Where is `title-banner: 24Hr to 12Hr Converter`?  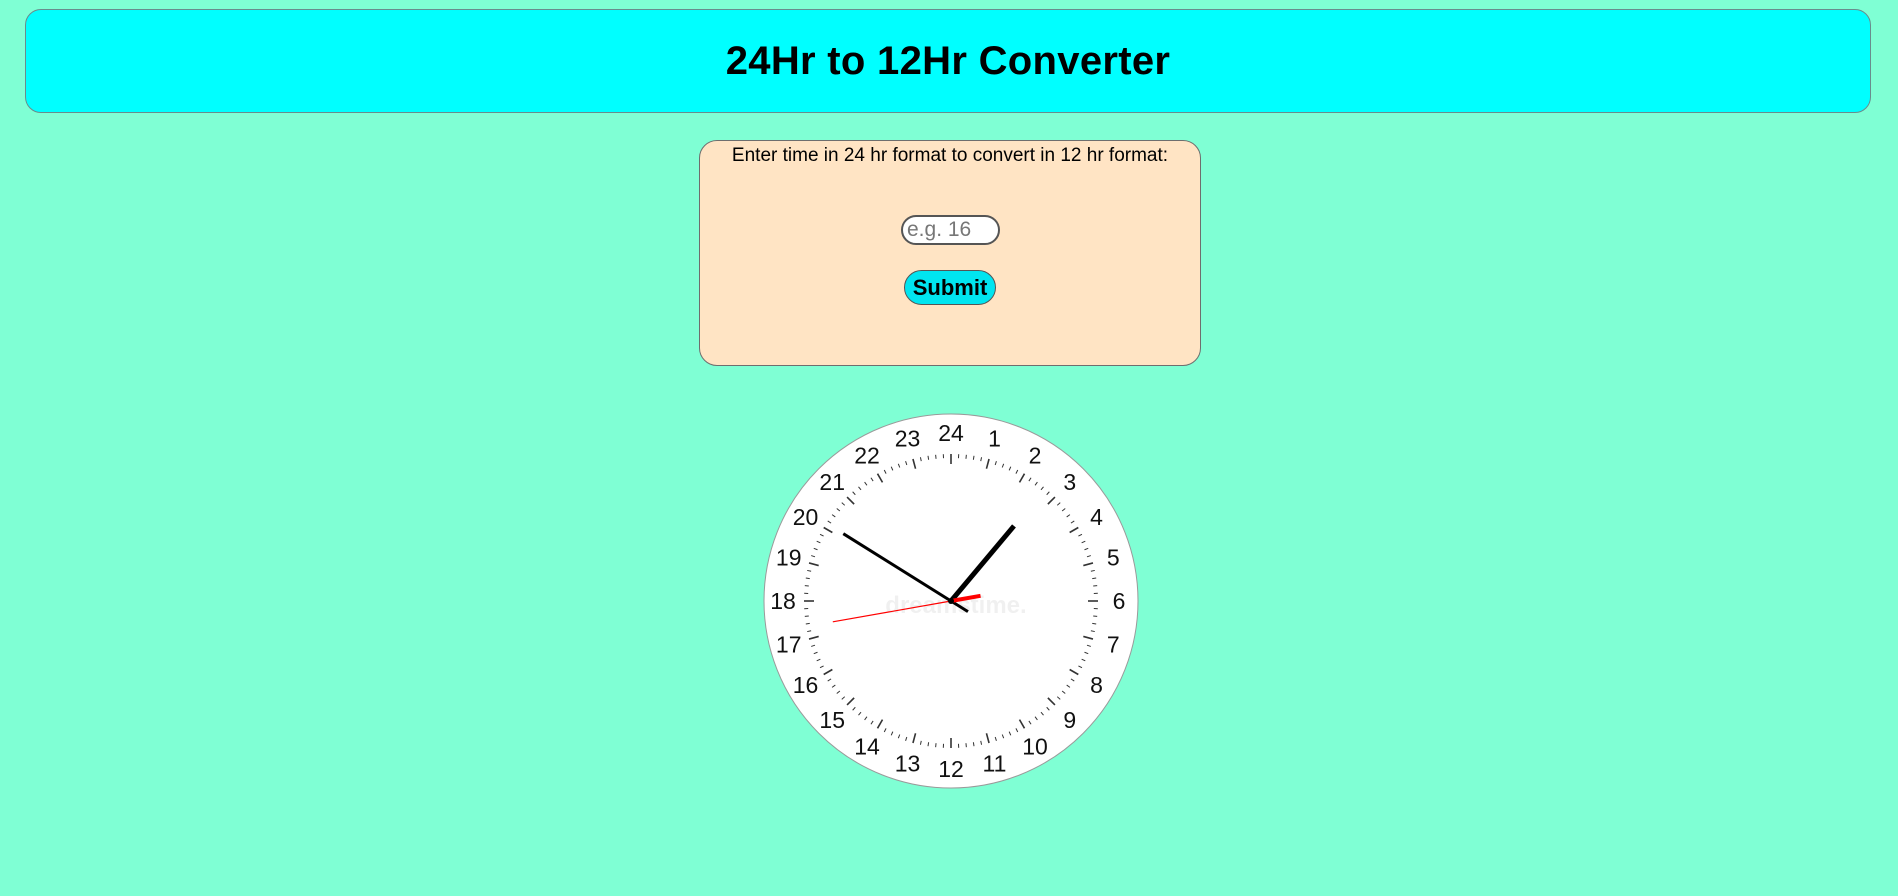 title-banner: 24Hr to 12Hr Converter is located at coordinates (948, 61).